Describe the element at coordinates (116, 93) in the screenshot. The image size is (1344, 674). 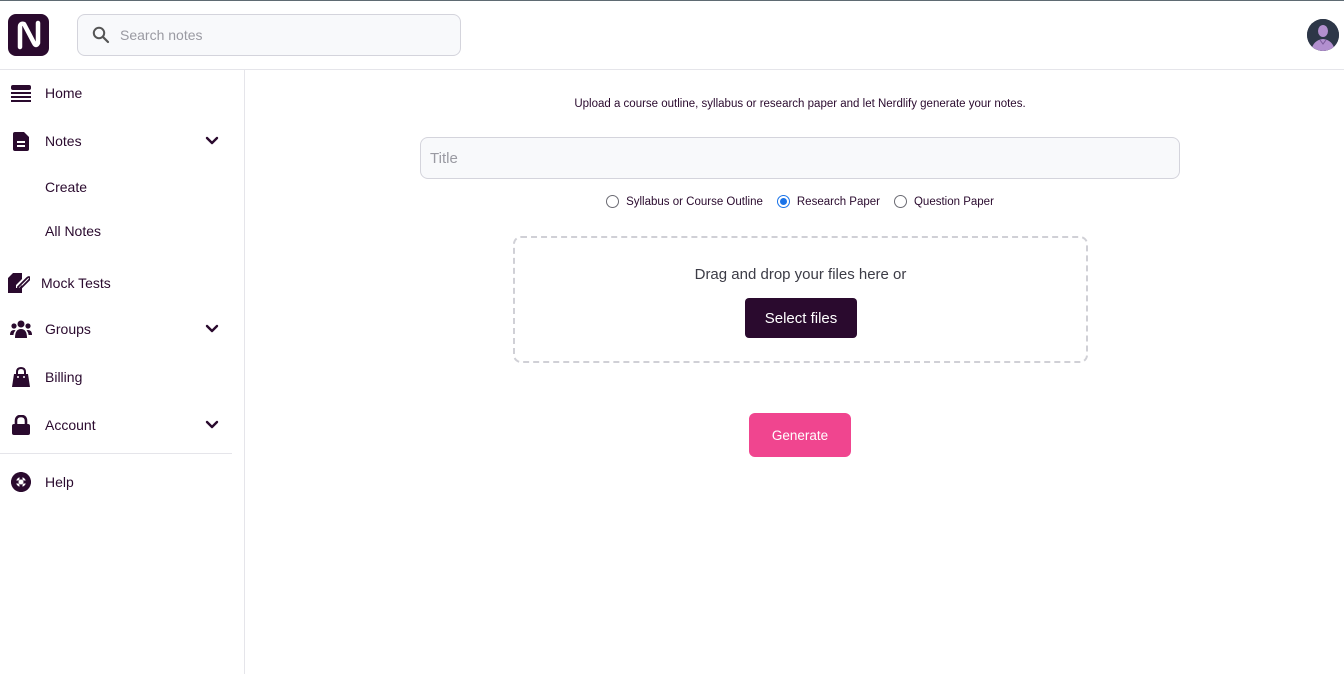
I see `sidebar-item-home: Home` at that location.